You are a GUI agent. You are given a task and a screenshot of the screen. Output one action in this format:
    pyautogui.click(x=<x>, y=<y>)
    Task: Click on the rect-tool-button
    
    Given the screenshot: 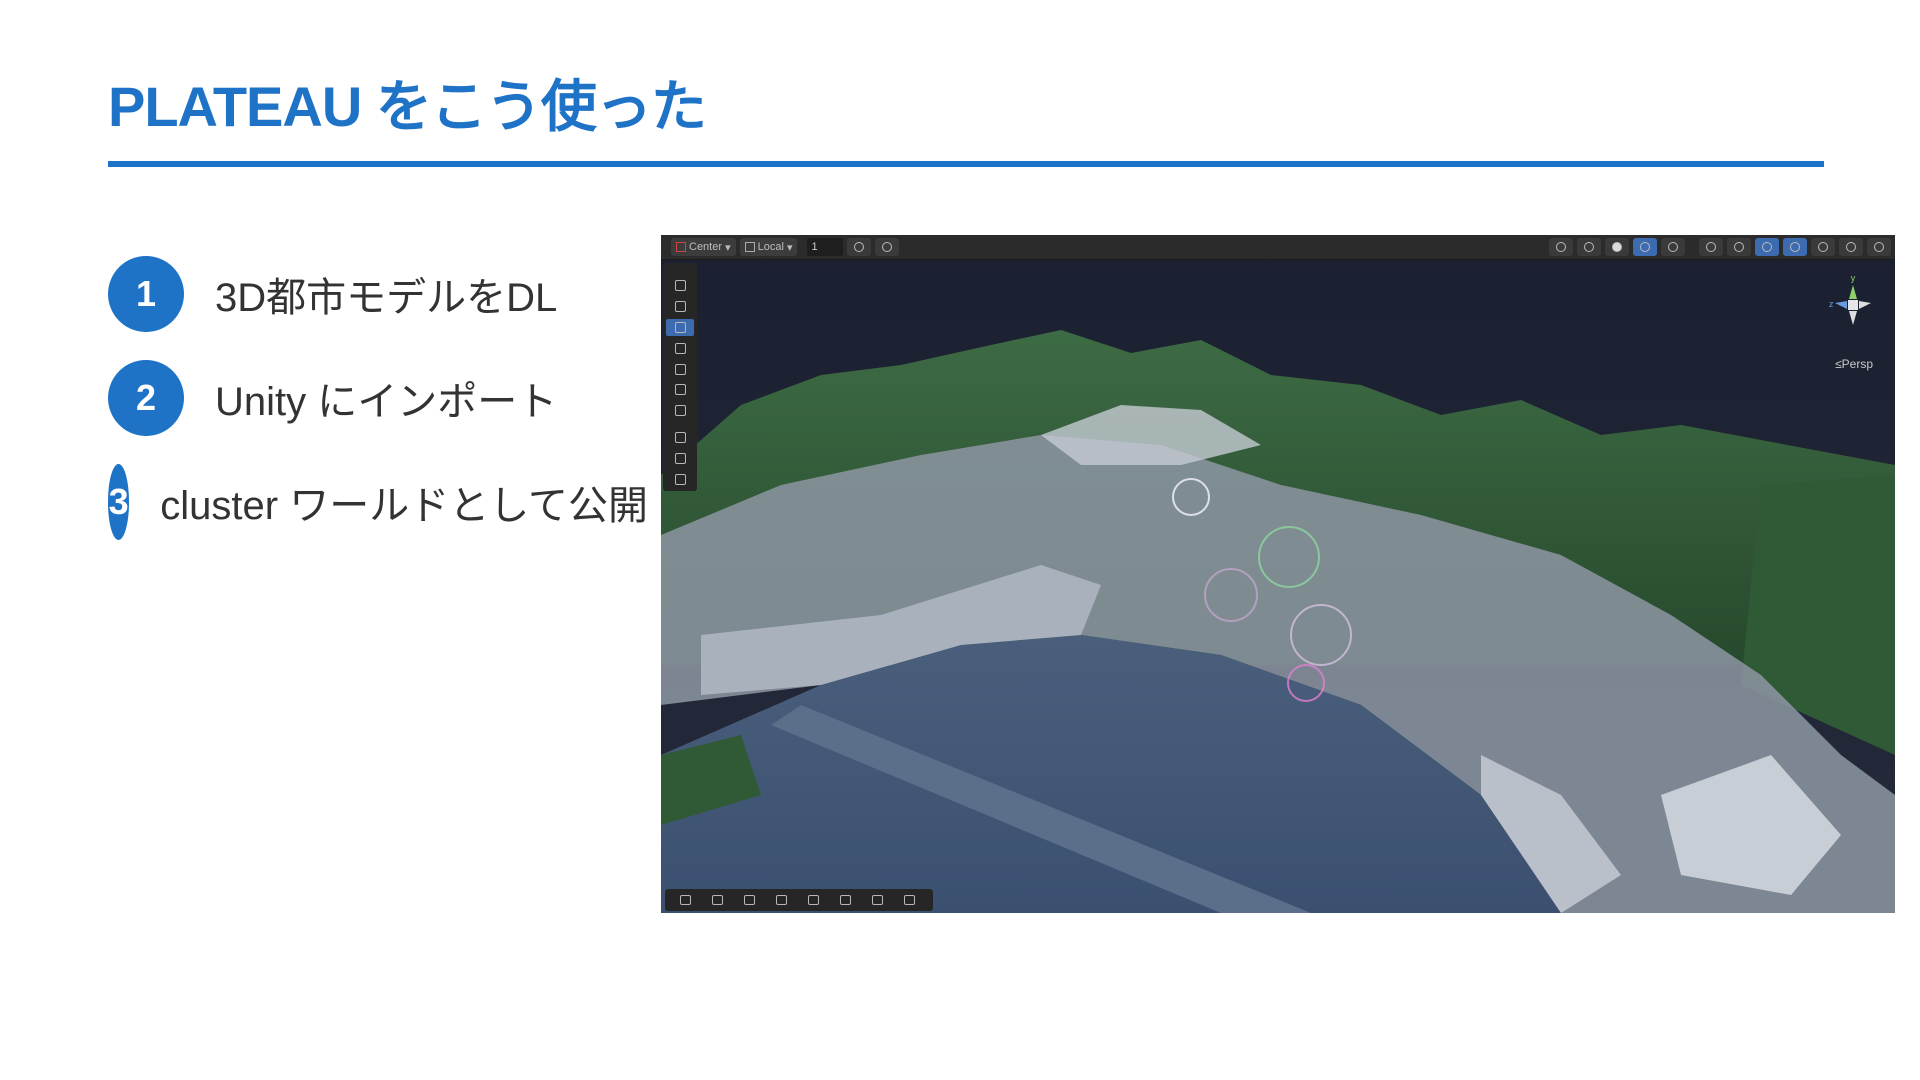 What is the action you would take?
    pyautogui.click(x=680, y=390)
    